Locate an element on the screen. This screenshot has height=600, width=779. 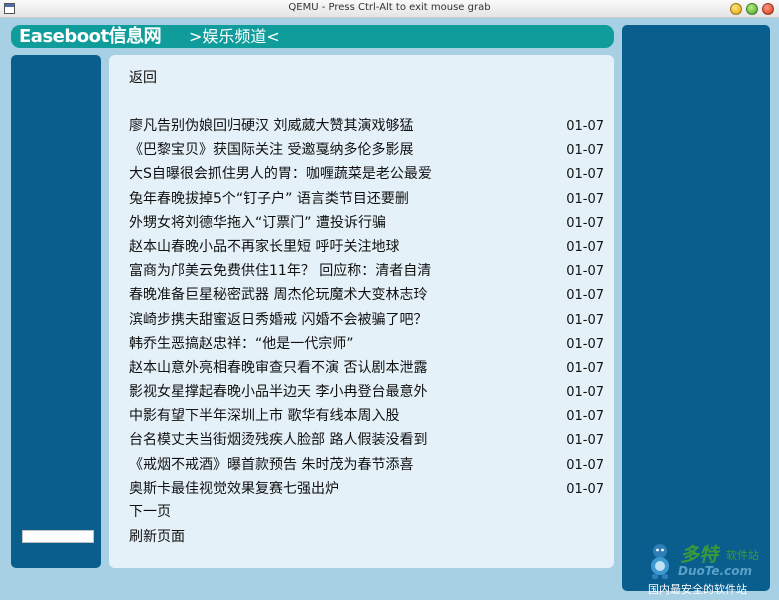
news-item: 《巴黎宝贝》获国际关注 受邀戛纳多伦多影展 01-07 is located at coordinates (361, 153).